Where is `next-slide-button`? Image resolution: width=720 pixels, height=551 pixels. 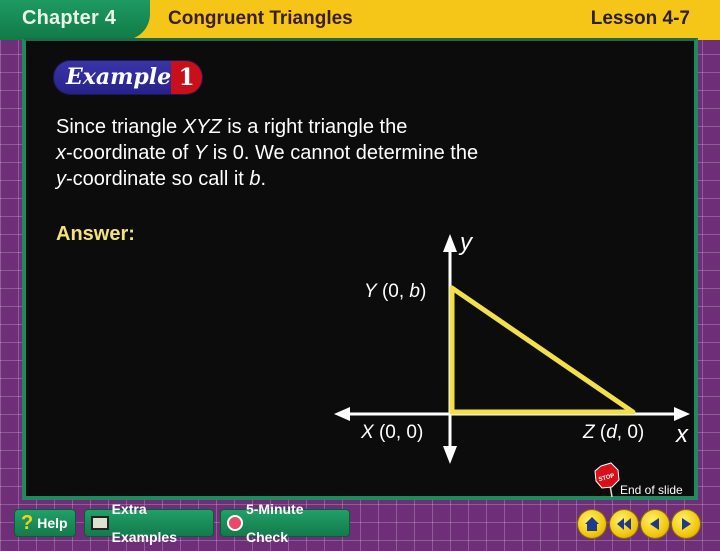 next-slide-button is located at coordinates (686, 524).